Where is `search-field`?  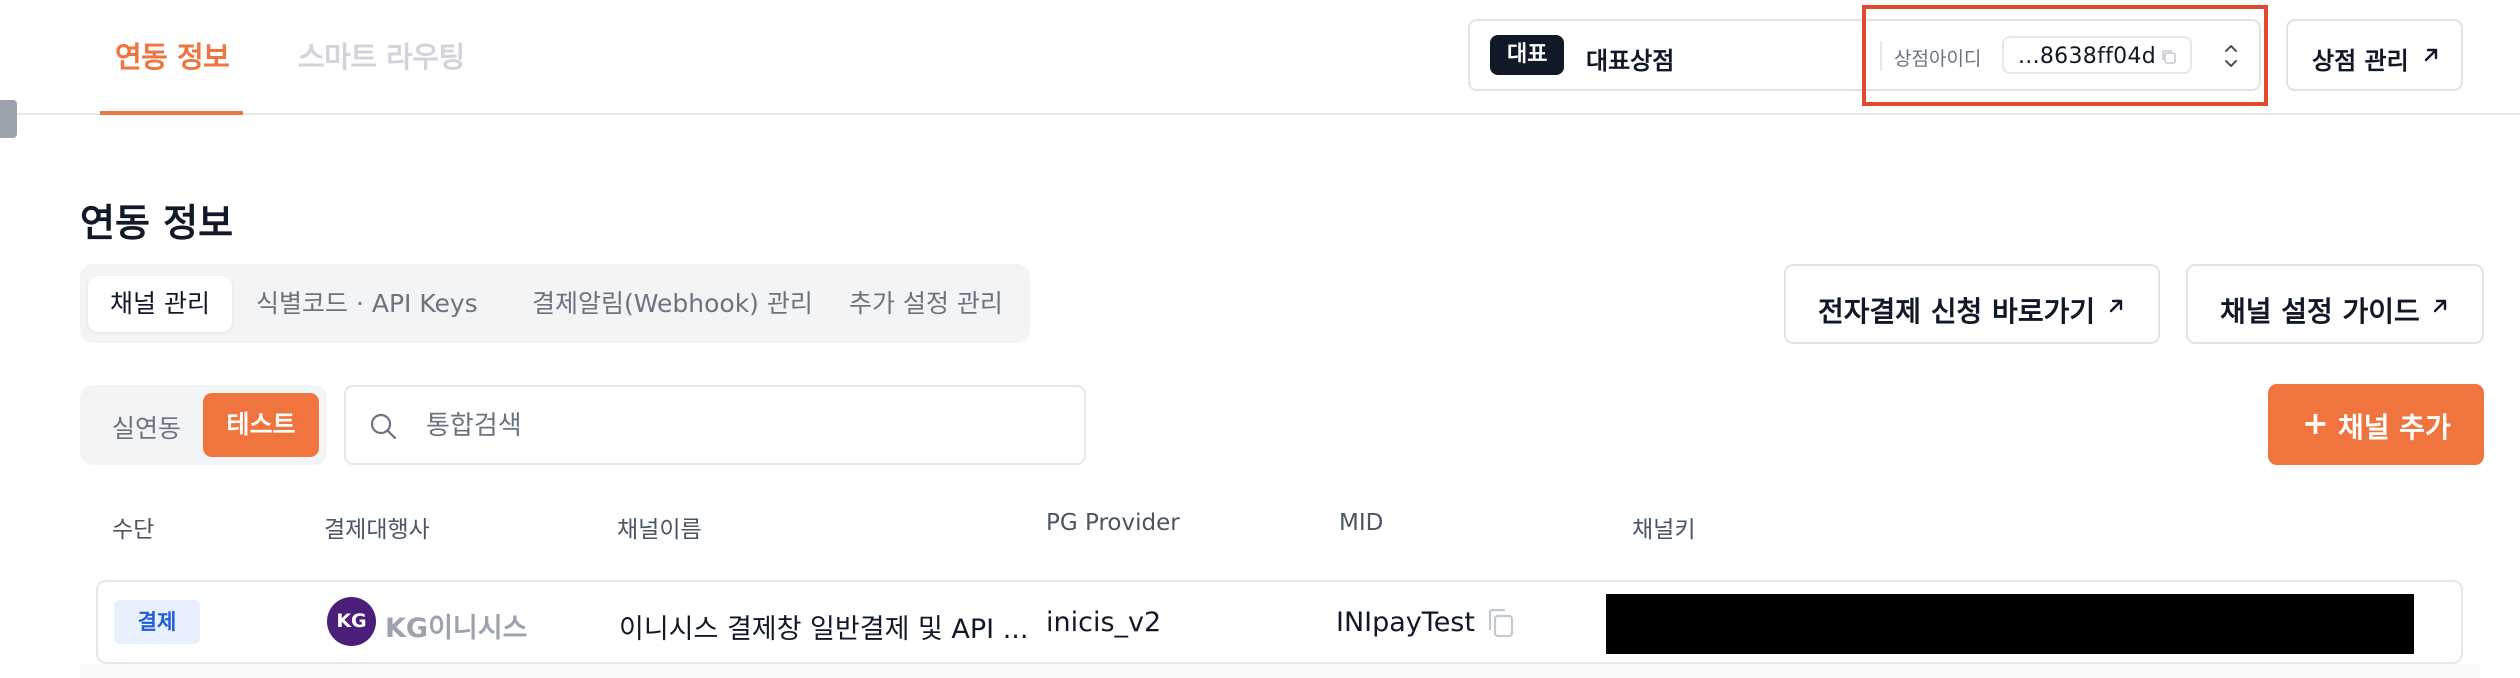 search-field is located at coordinates (715, 425).